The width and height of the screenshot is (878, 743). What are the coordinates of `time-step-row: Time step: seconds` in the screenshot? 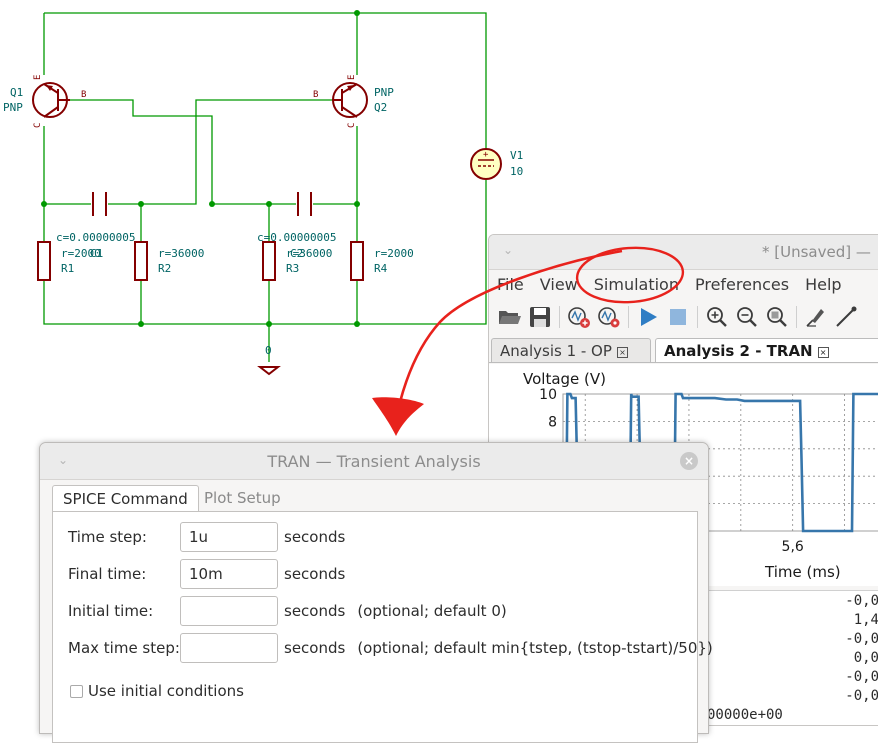 It's located at (206, 537).